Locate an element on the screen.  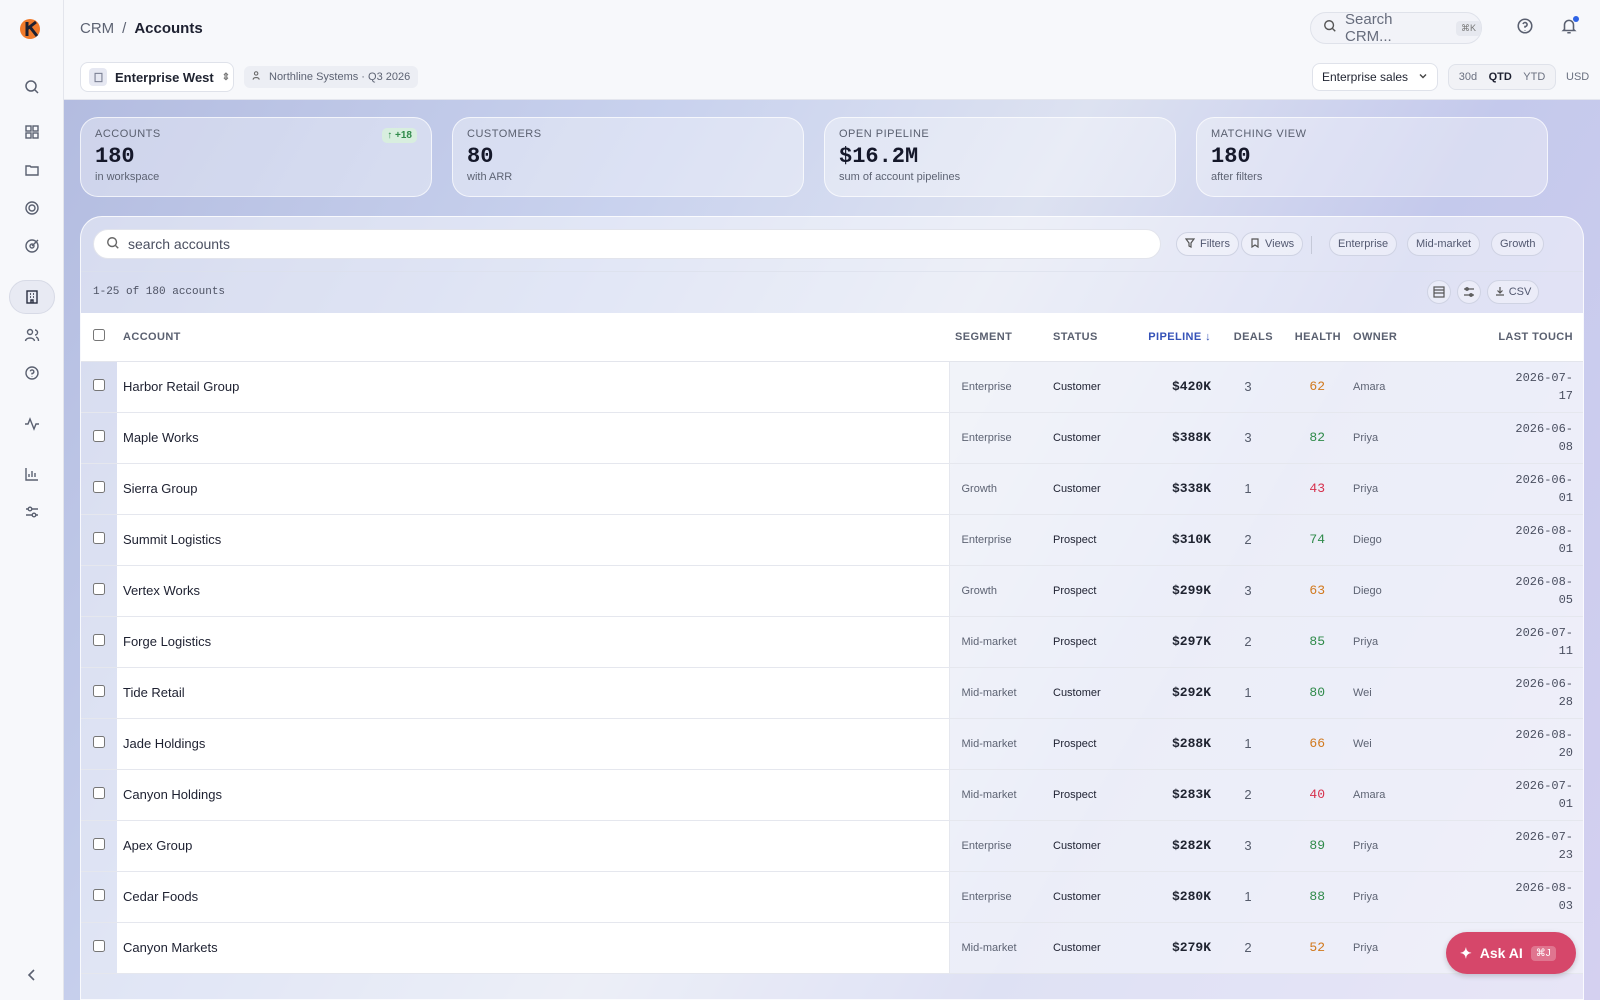
column-header-deals: DEALS is located at coordinates (1248, 337).